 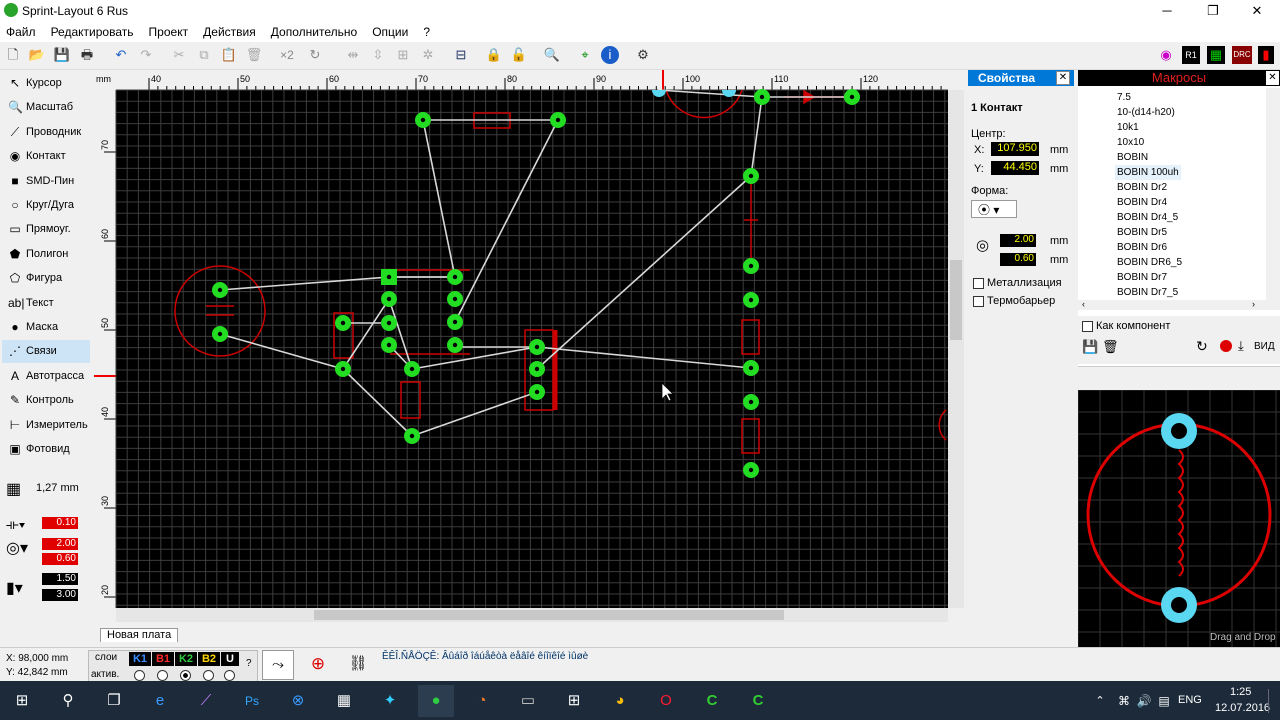 What do you see at coordinates (1090, 347) in the screenshot?
I see `macro-save-icon: 💾` at bounding box center [1090, 347].